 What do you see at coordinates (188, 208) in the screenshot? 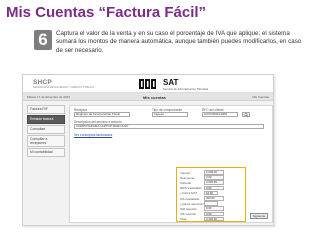
I see `total-label: ISR retenido` at bounding box center [188, 208].